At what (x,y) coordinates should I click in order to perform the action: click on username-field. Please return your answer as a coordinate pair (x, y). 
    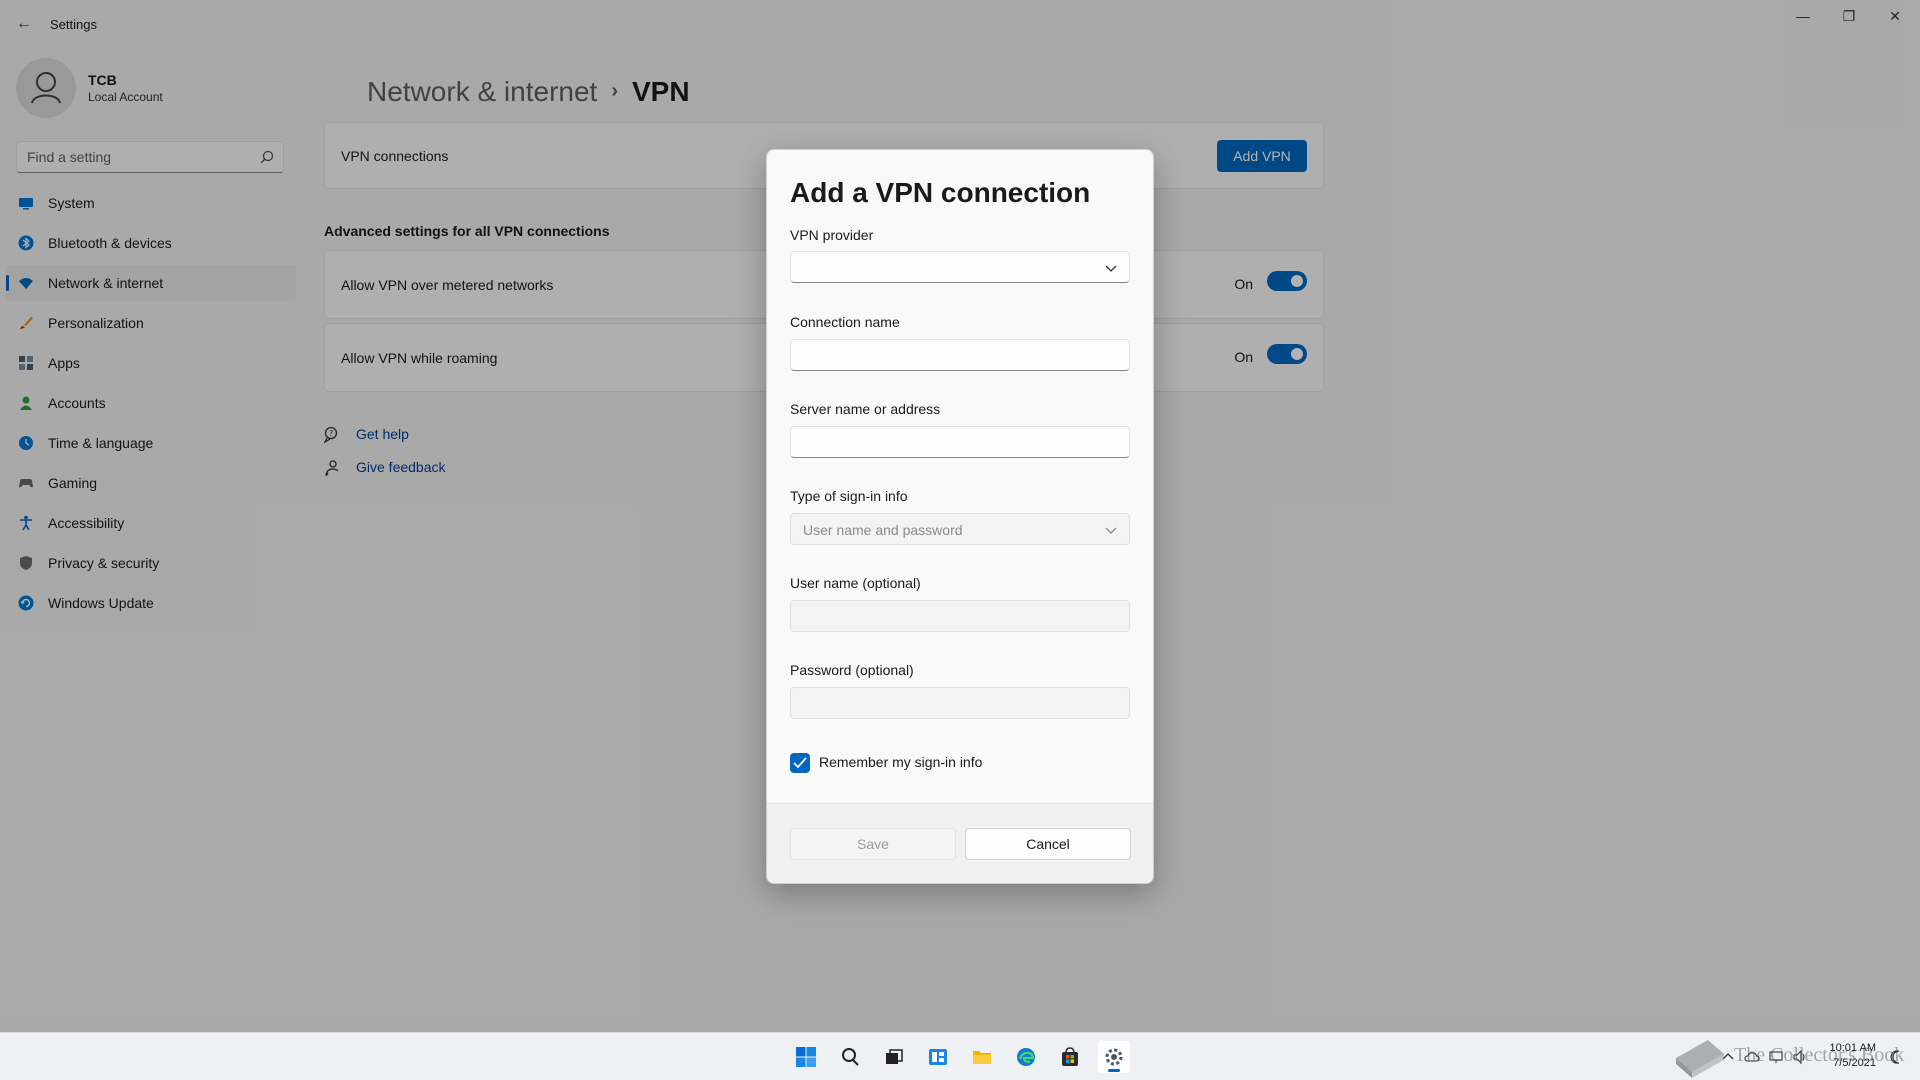
    Looking at the image, I should click on (960, 616).